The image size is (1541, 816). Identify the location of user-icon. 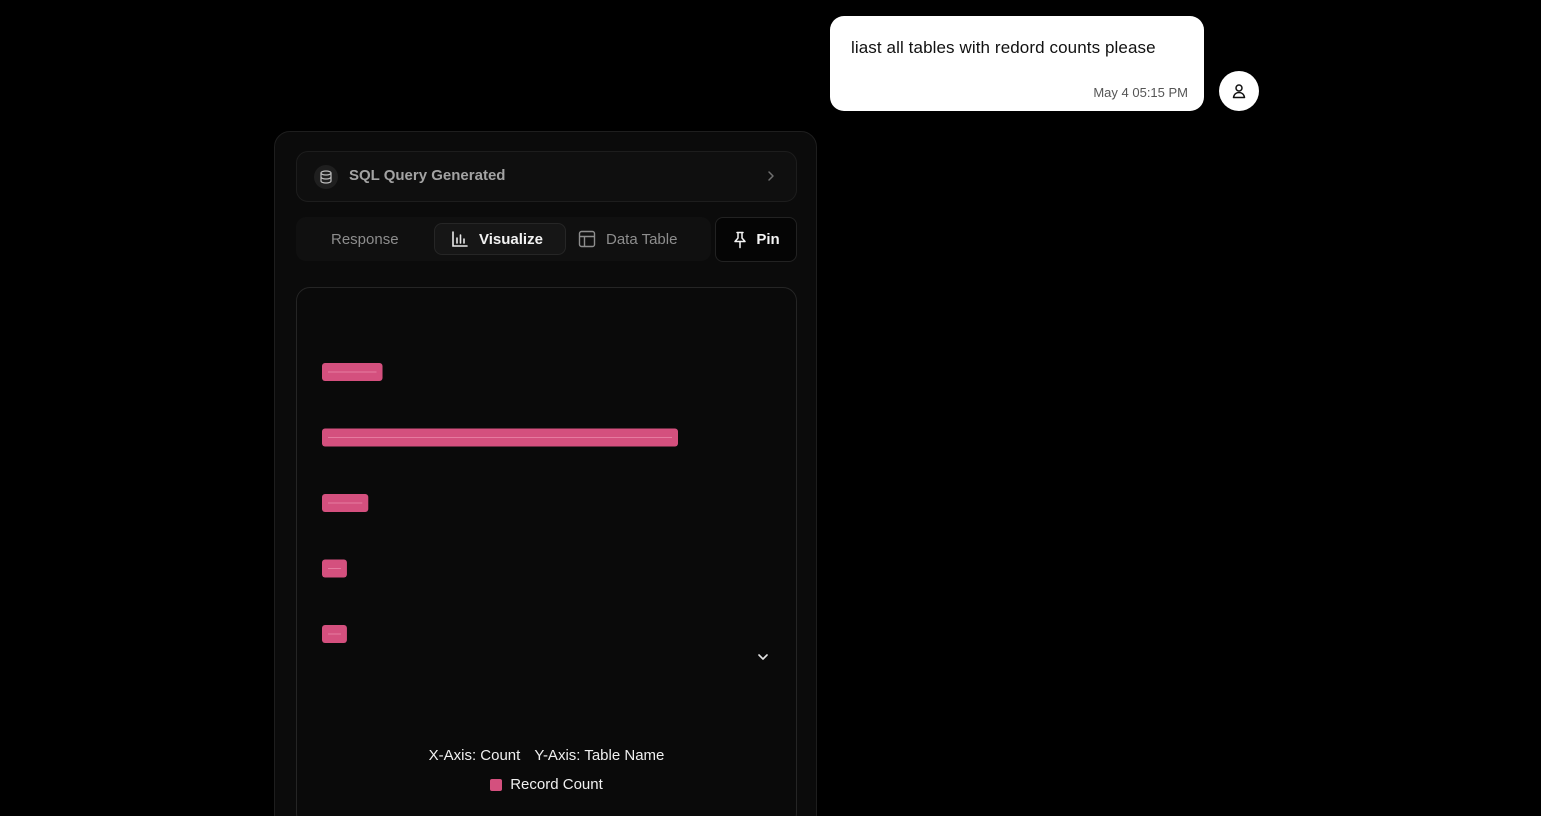
(1239, 91).